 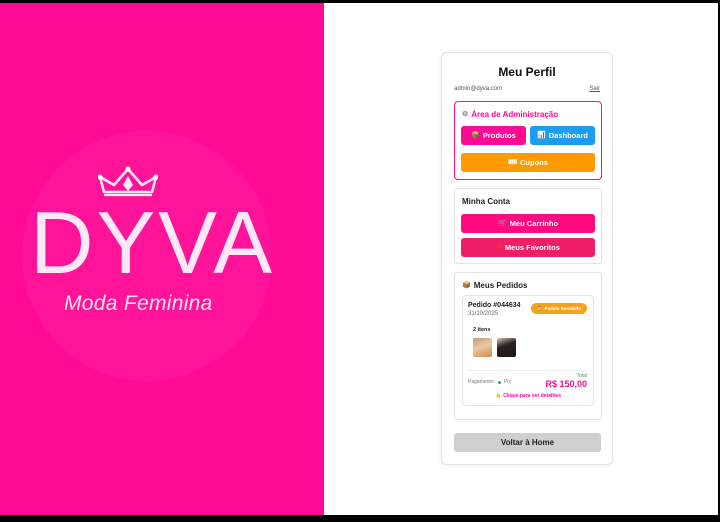 What do you see at coordinates (502, 223) in the screenshot?
I see `cart-icon: 🛒` at bounding box center [502, 223].